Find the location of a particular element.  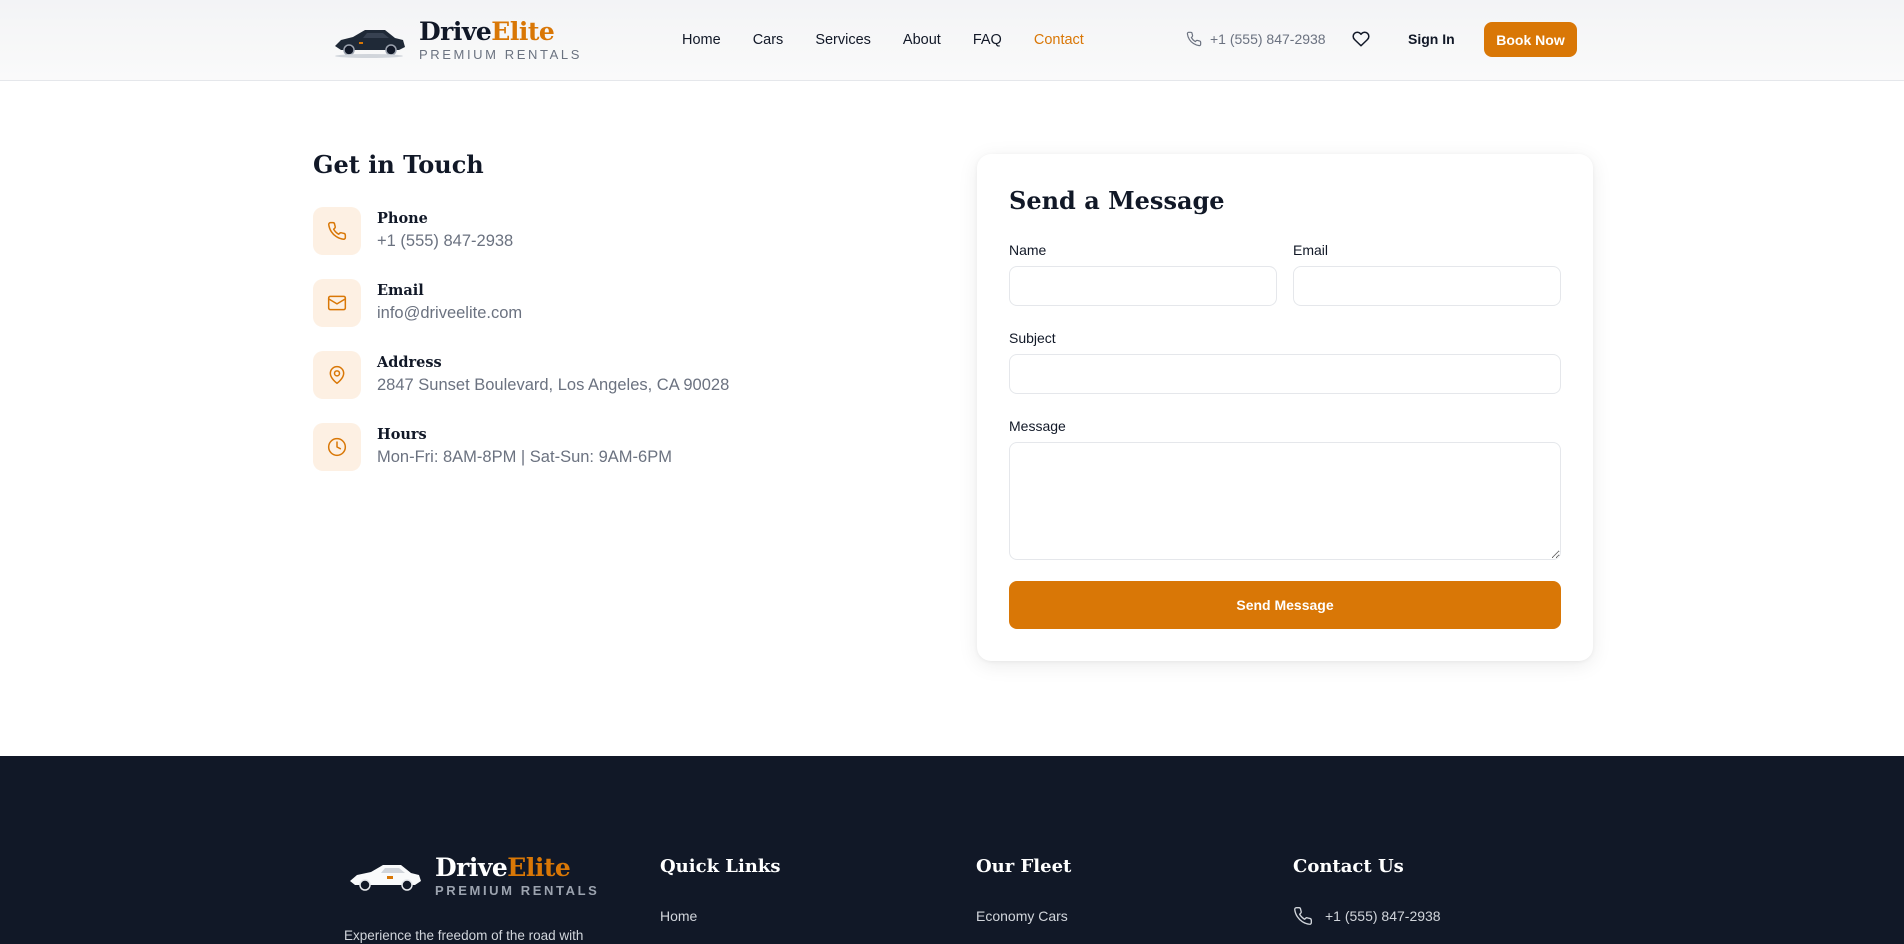

brand-logo: DriveElite PREMIUM RENTALS is located at coordinates (456, 40).